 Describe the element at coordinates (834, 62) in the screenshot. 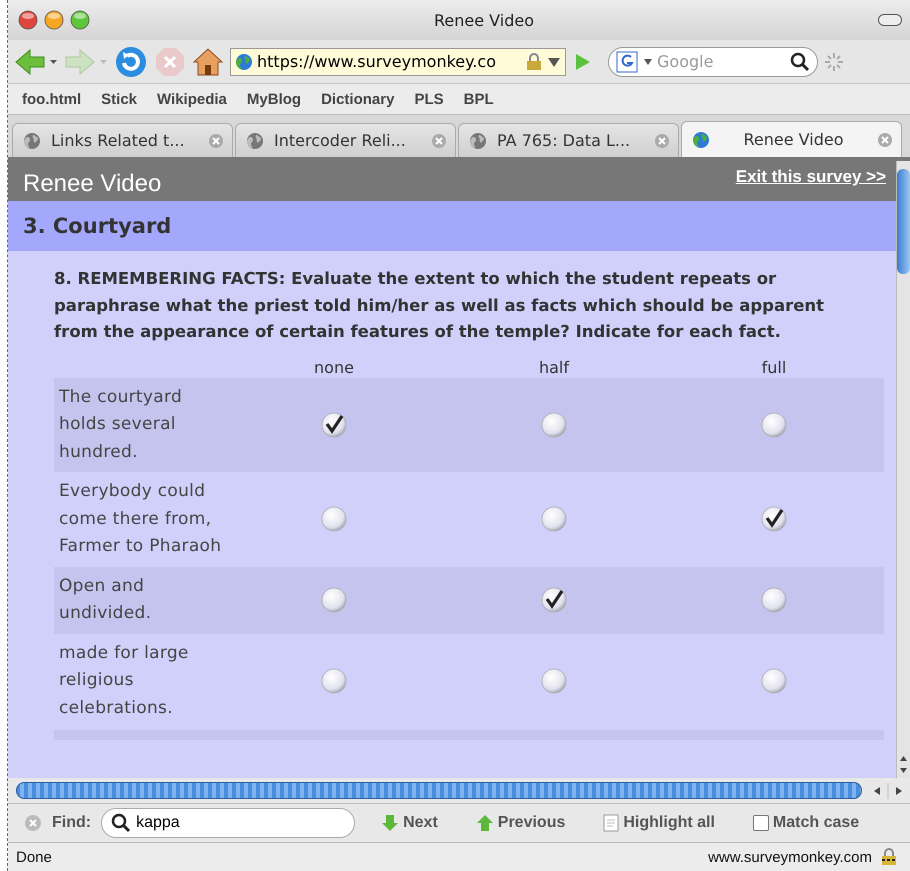

I see `loading-icon` at that location.